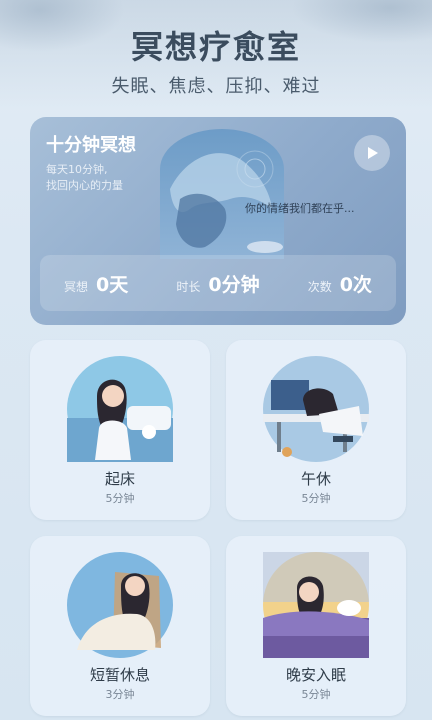 The height and width of the screenshot is (720, 432). Describe the element at coordinates (76, 286) in the screenshot. I see `stat-label: 冥想` at that location.